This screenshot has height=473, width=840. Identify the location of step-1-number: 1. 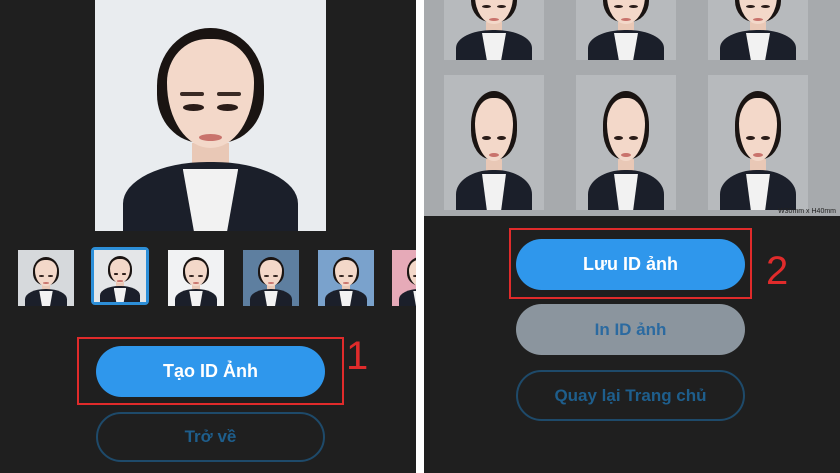
(357, 356).